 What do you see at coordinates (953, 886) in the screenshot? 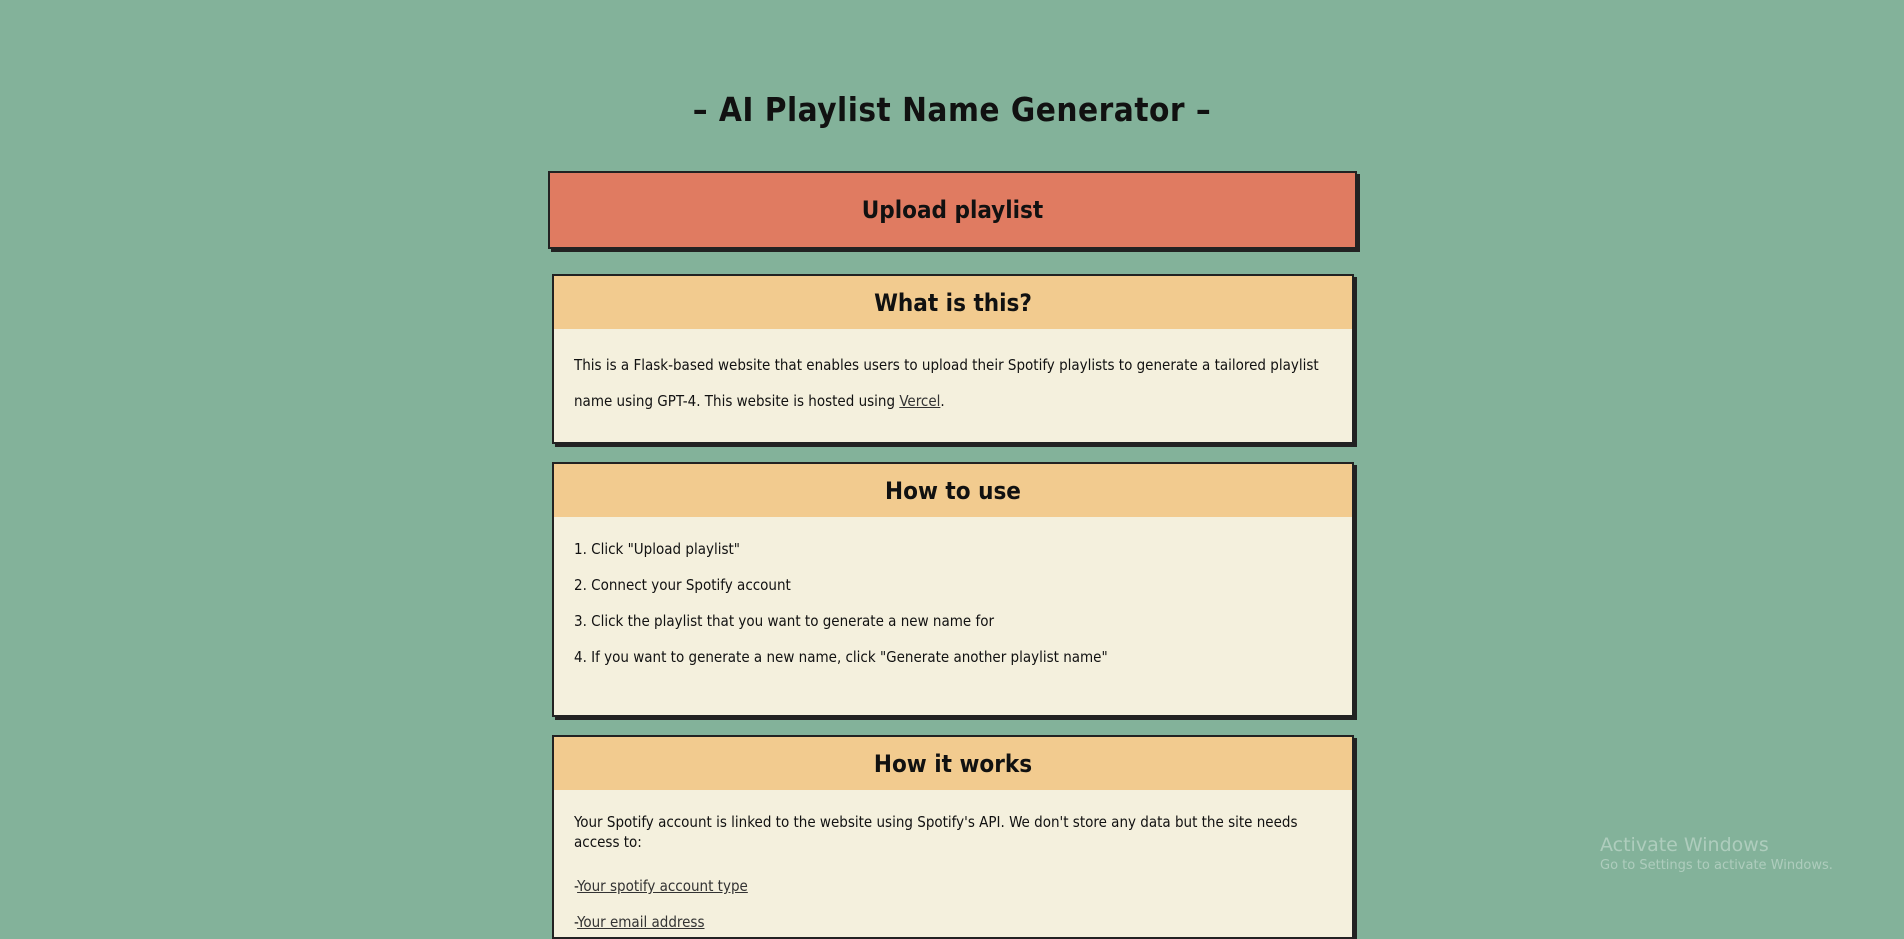
I see `access-item: -Your spotify account type` at bounding box center [953, 886].